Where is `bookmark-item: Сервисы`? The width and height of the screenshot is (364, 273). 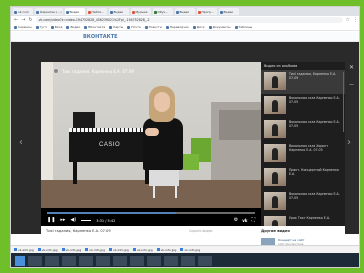
bookmark-item: Сервисы is located at coordinates (23, 27).